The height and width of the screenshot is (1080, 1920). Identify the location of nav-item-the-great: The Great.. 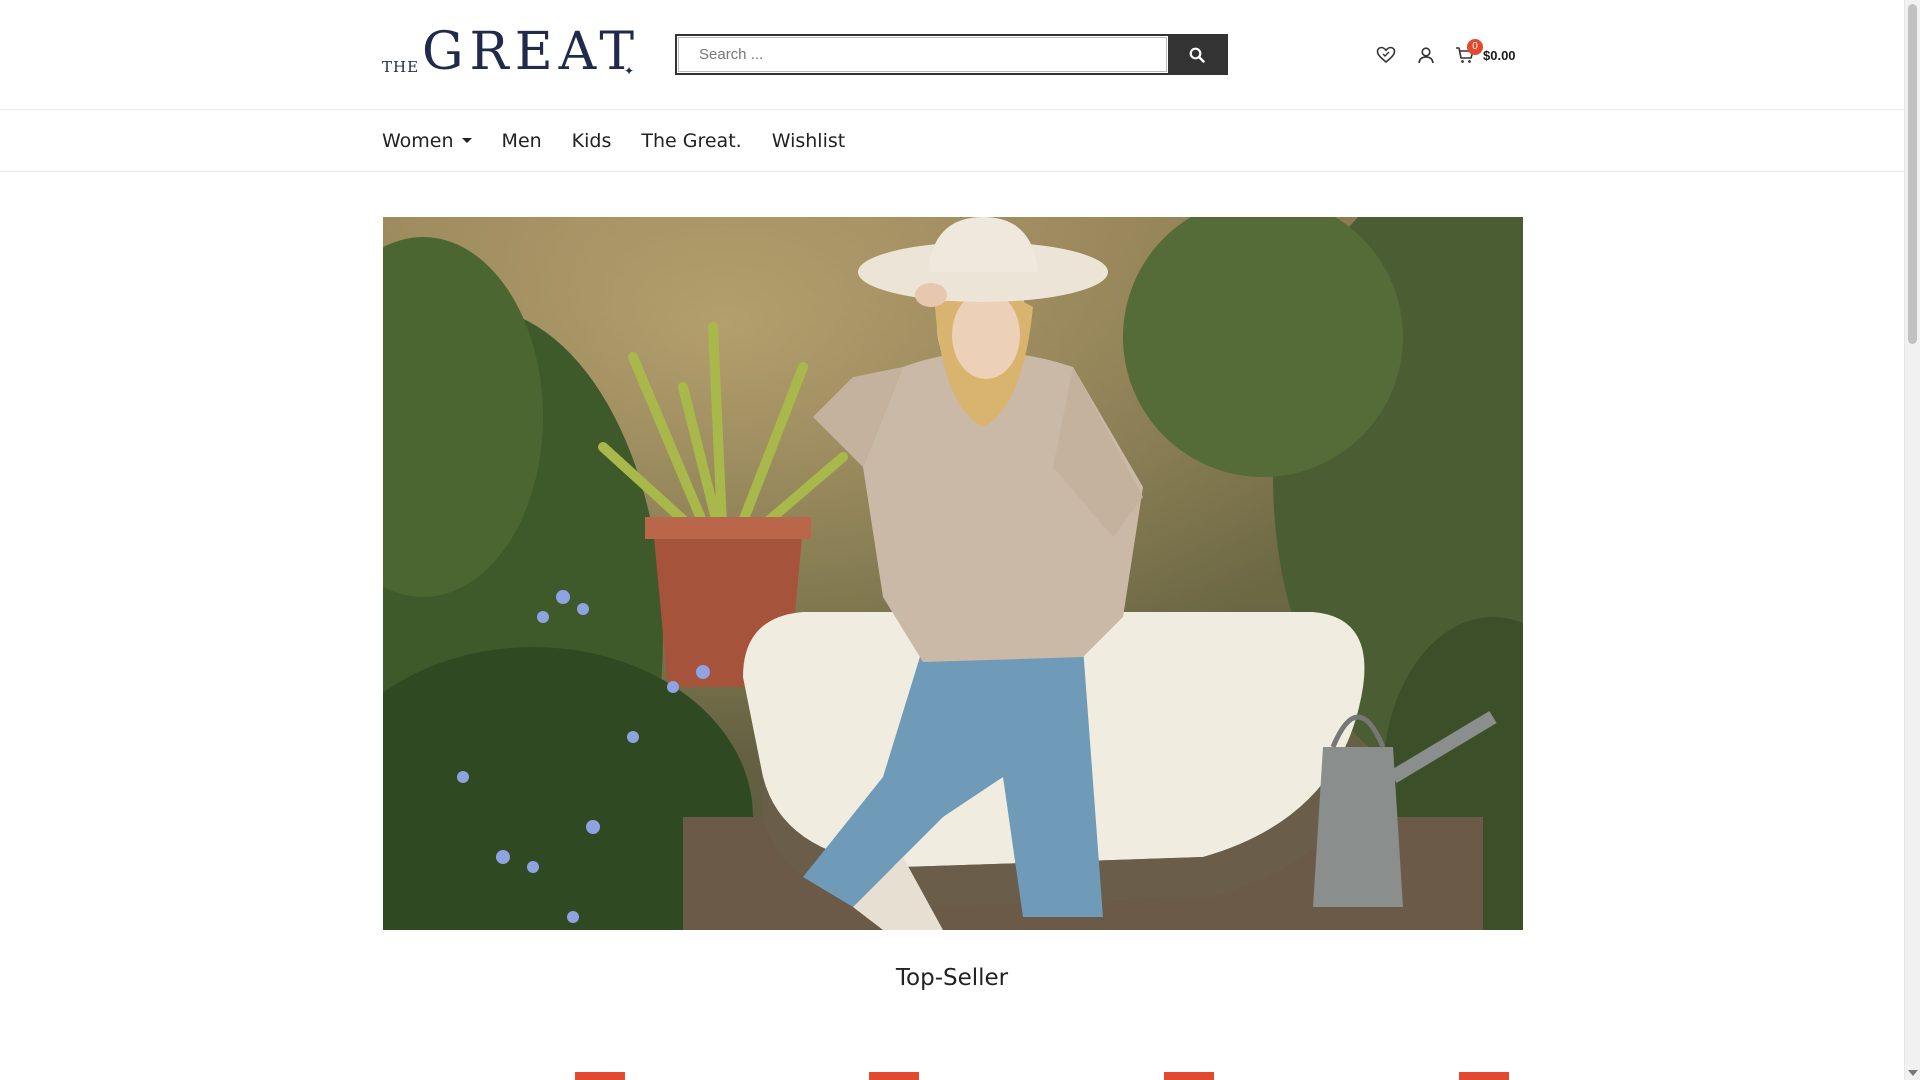
(691, 141).